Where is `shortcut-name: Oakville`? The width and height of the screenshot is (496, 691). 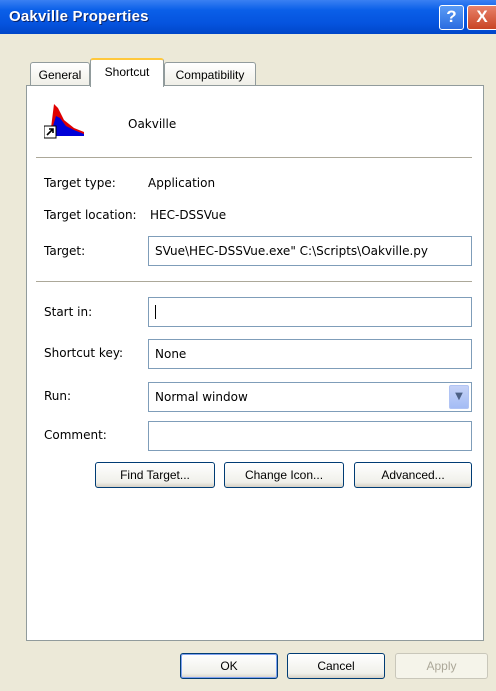
shortcut-name: Oakville is located at coordinates (152, 124).